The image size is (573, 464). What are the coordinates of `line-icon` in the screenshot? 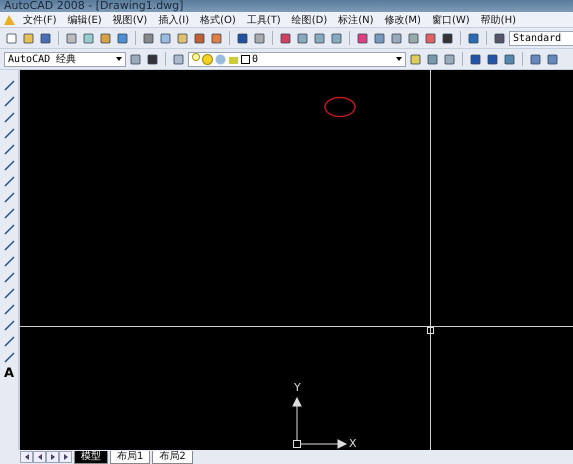 It's located at (9, 85).